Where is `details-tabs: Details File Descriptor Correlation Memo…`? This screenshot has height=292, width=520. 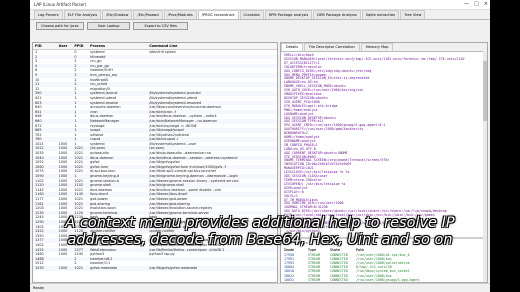
details-tabs: Details File Descriptor Correlation Memo… is located at coordinates (384, 47).